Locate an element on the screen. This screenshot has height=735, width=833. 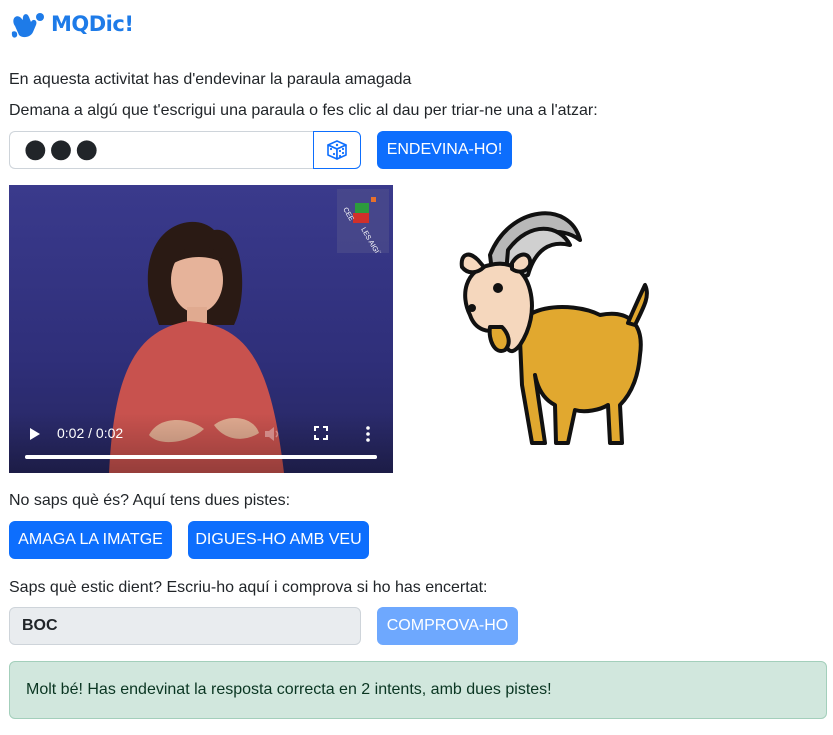
video-progress-fill is located at coordinates (201, 457).